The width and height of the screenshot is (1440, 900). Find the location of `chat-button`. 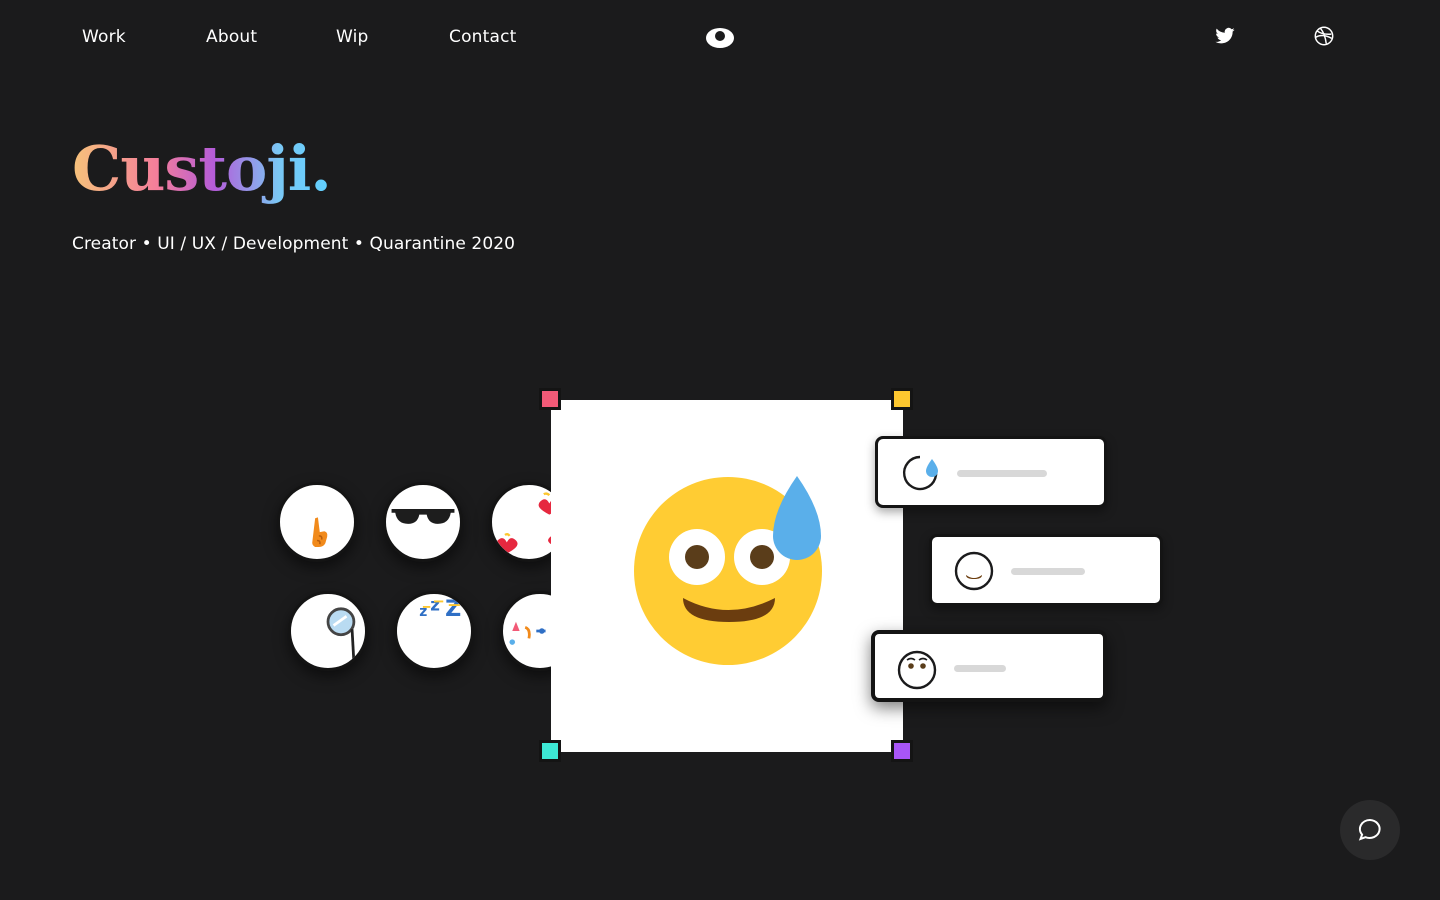

chat-button is located at coordinates (1370, 830).